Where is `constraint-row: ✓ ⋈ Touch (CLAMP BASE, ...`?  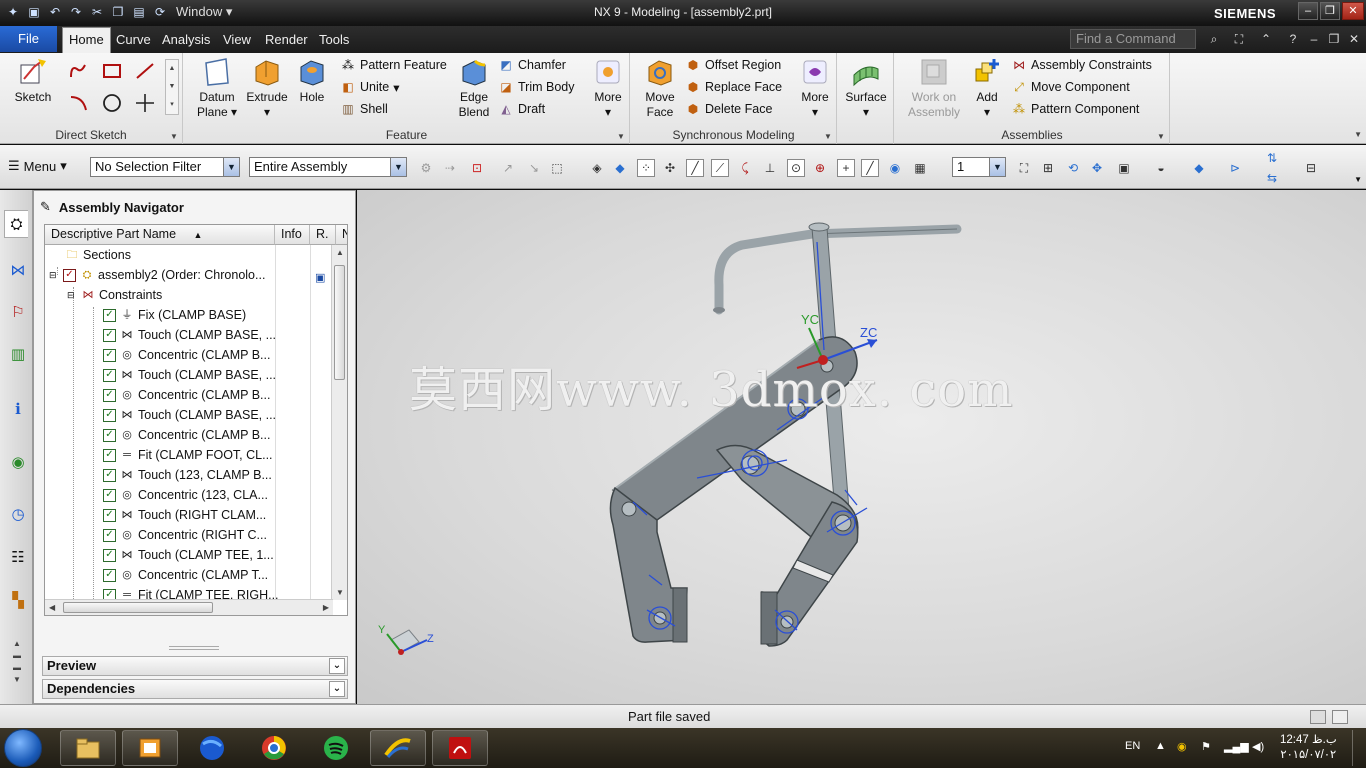
constraint-row: ✓ ⋈ Touch (CLAMP BASE, ... is located at coordinates (187, 375).